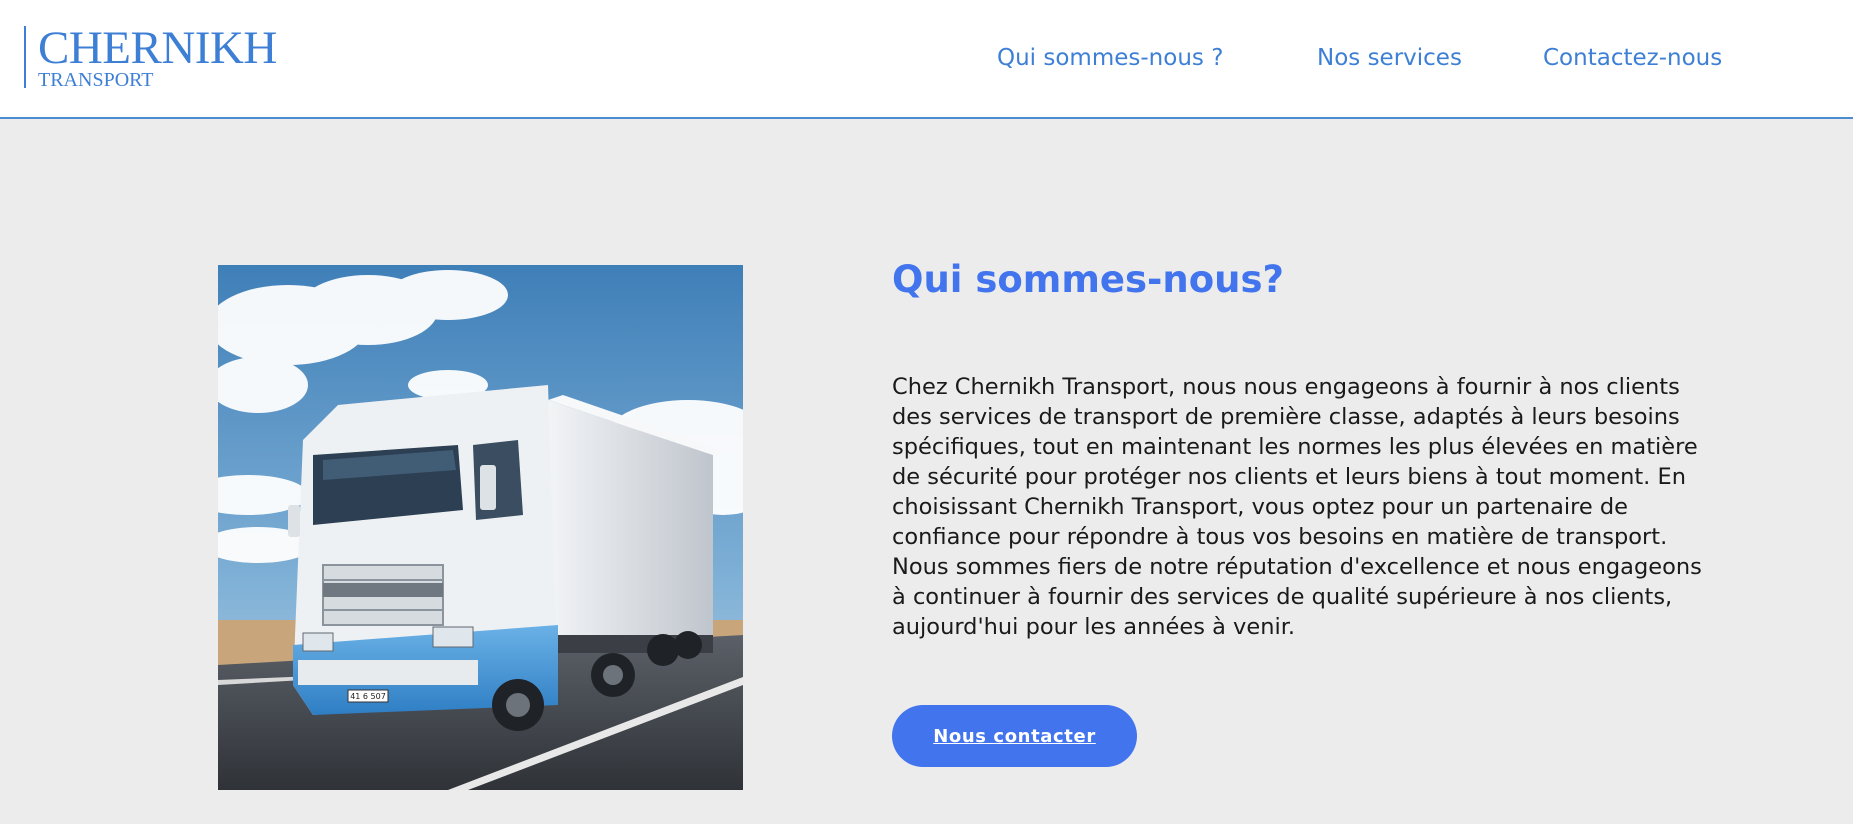 The width and height of the screenshot is (1853, 824). I want to click on contact-button: Nous contacter, so click(1014, 736).